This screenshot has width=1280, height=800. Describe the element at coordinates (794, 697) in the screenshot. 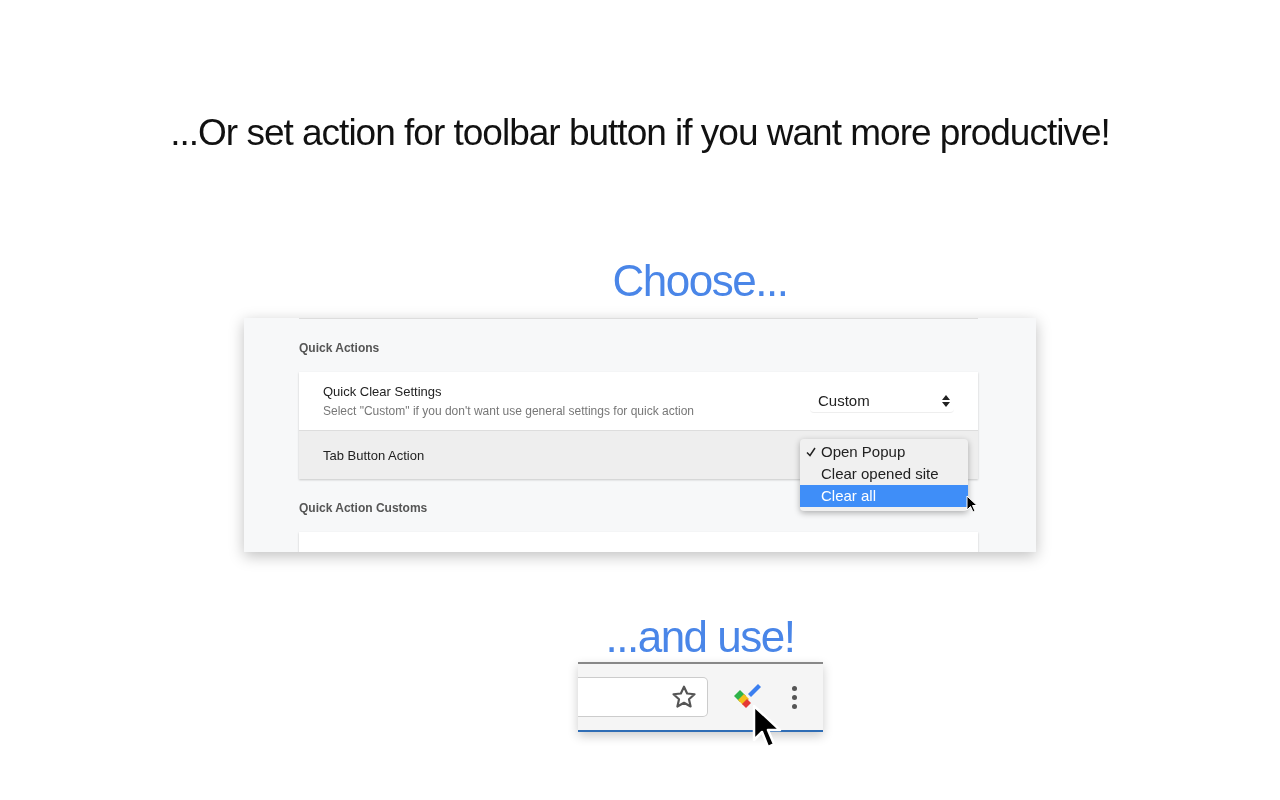

I see `menu-icon` at that location.